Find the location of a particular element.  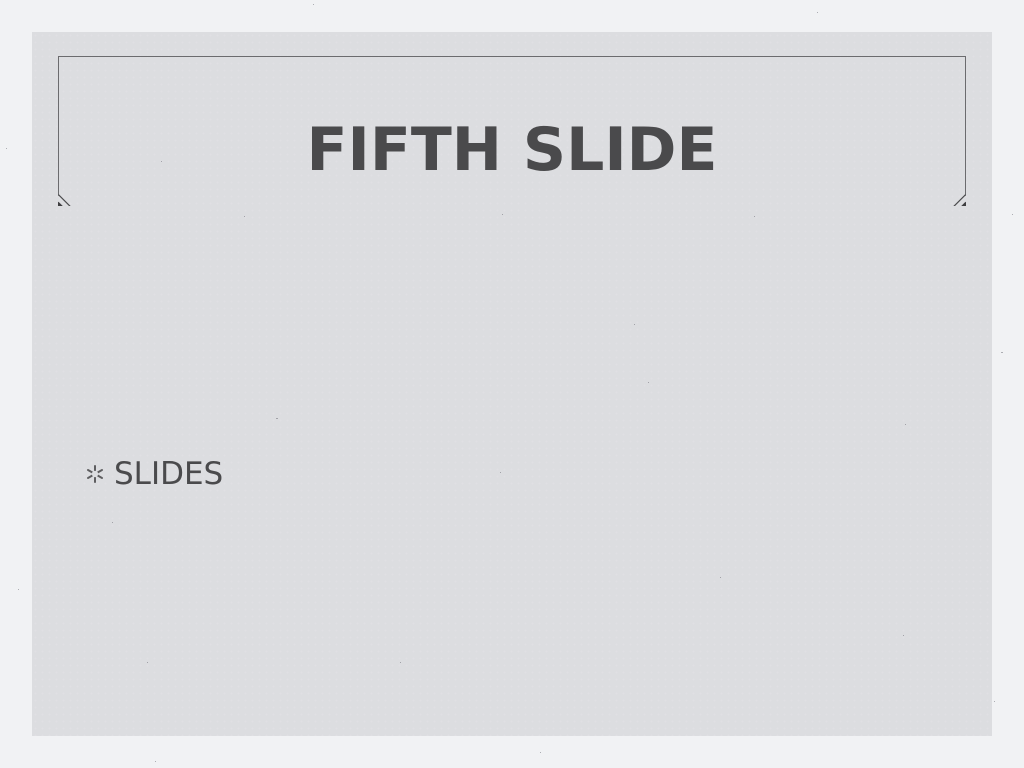

frame-diamond-right-icon is located at coordinates (959, 199).